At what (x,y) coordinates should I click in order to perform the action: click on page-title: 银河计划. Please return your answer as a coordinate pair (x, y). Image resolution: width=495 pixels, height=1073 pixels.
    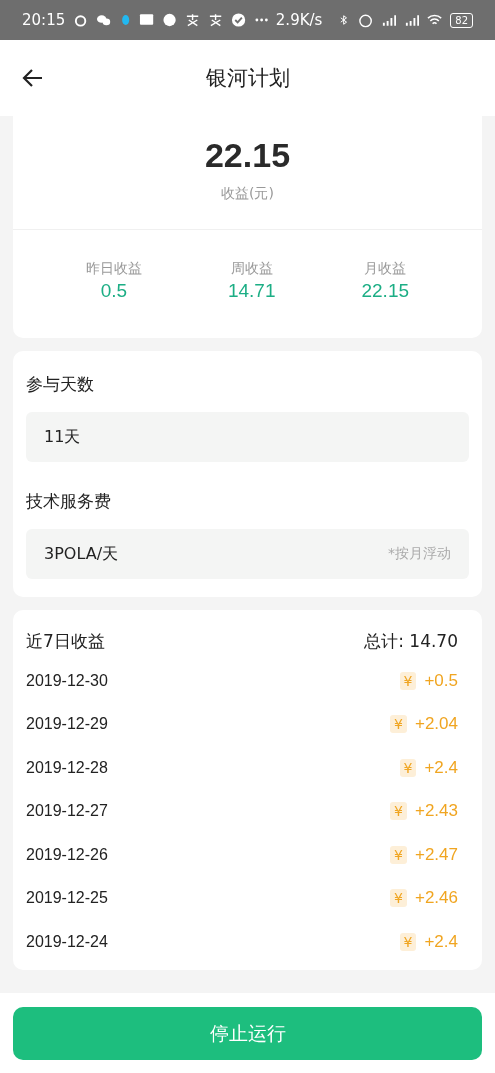
    Looking at the image, I should click on (247, 78).